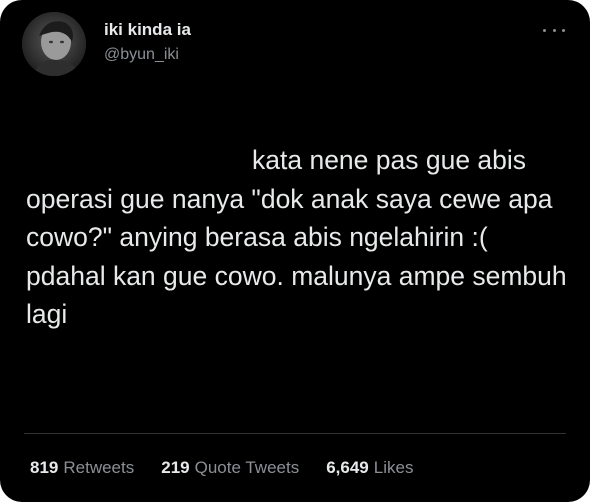  I want to click on avatar, so click(54, 44).